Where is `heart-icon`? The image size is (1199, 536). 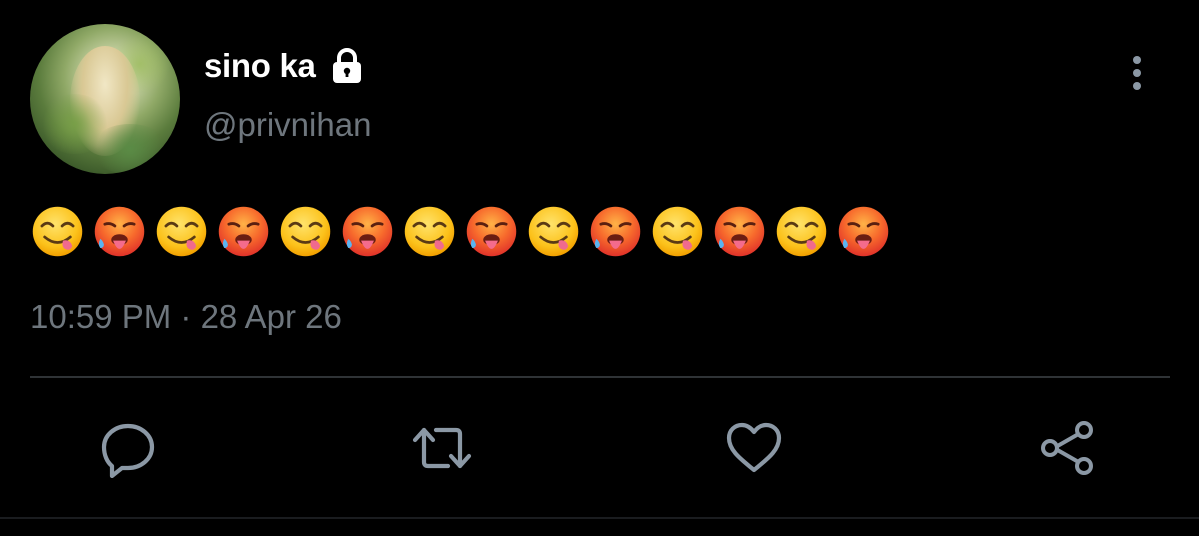
heart-icon is located at coordinates (754, 447).